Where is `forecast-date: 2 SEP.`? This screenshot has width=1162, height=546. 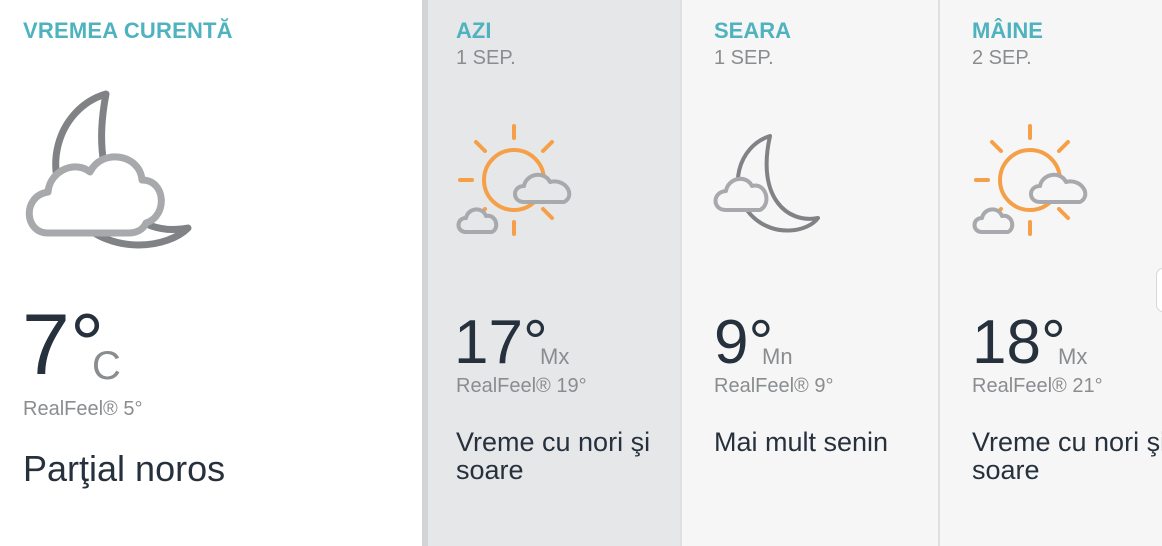 forecast-date: 2 SEP. is located at coordinates (1002, 58).